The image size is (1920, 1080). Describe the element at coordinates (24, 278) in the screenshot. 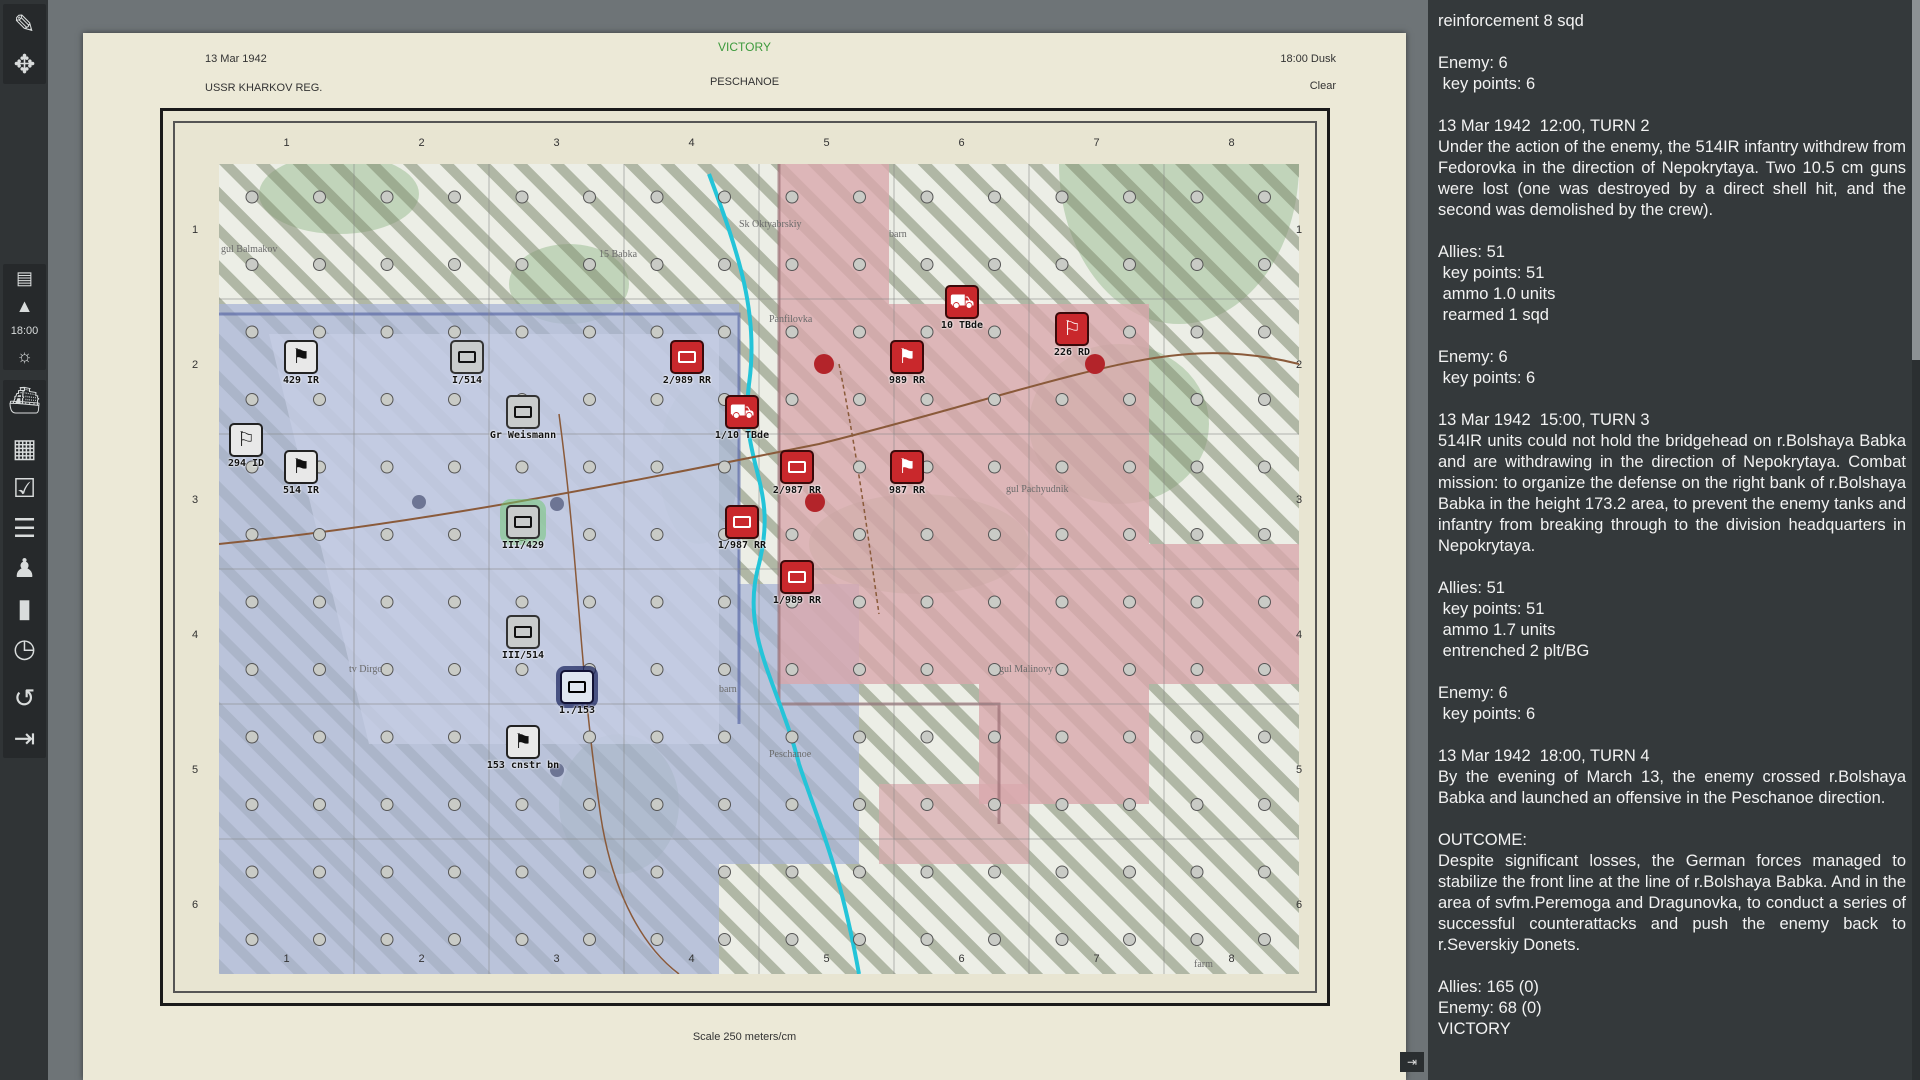

I see `notes-icon: ▤` at that location.